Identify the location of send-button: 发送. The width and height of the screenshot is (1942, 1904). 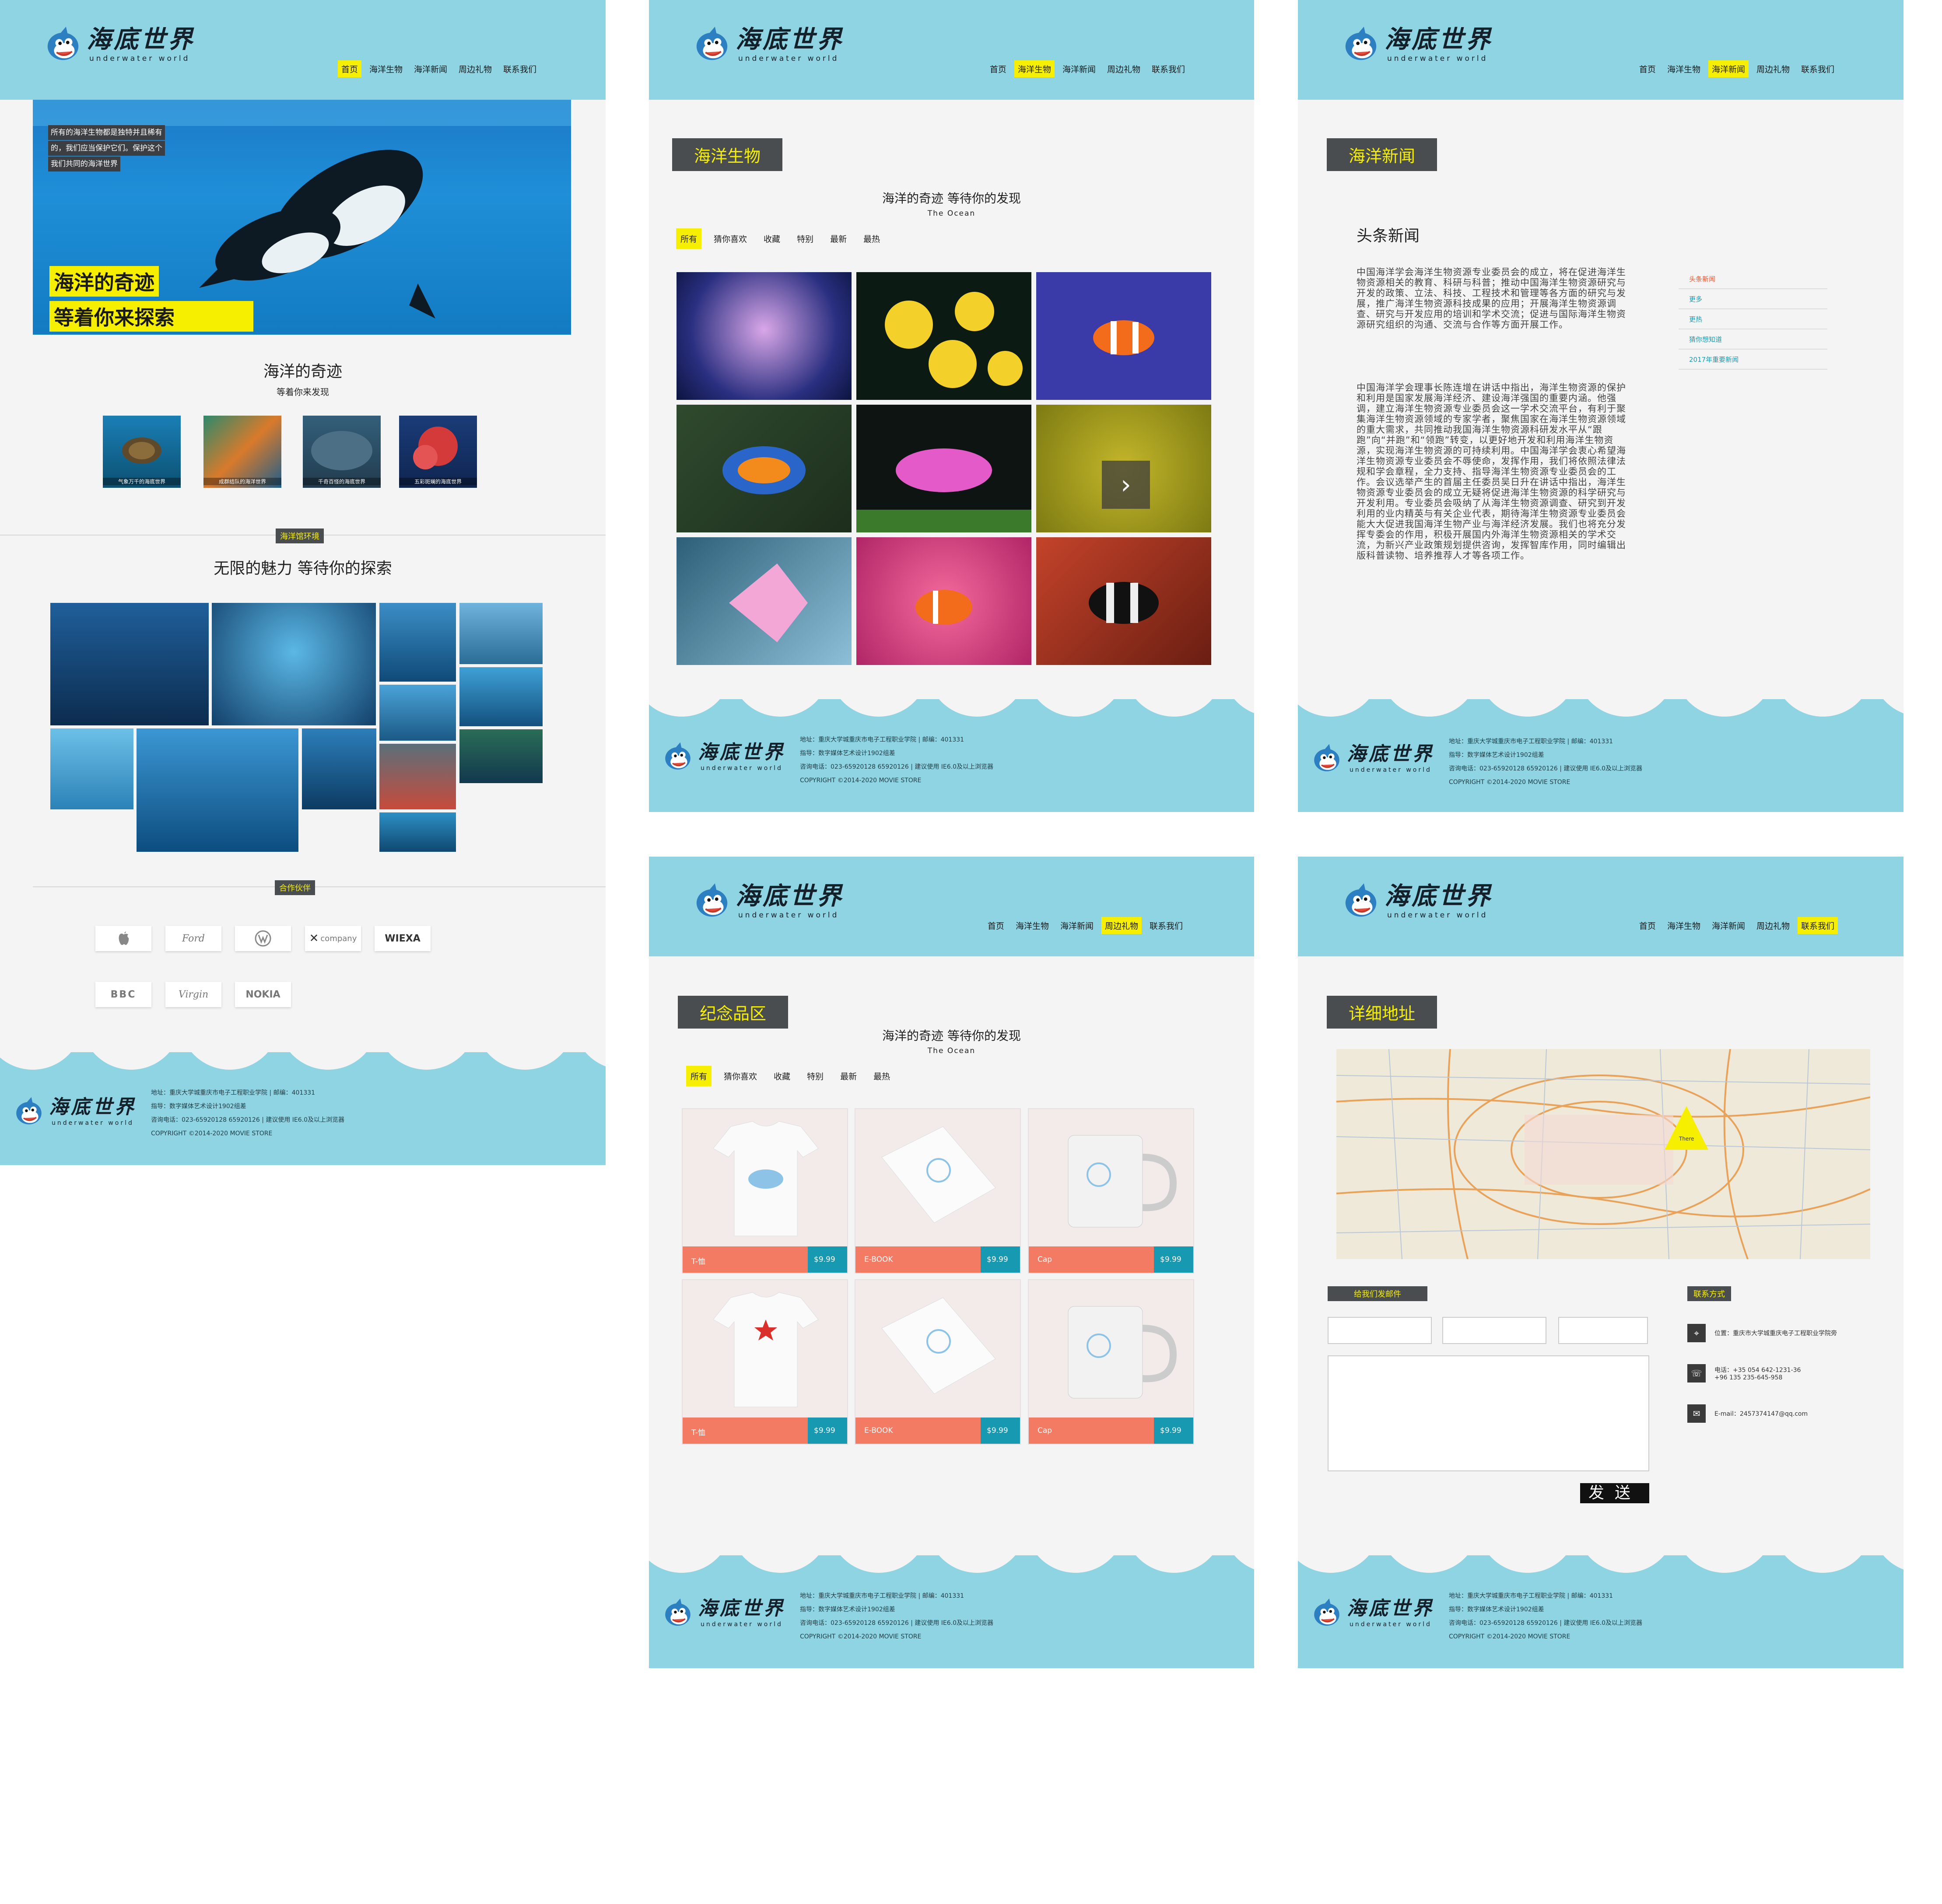
(1614, 1493).